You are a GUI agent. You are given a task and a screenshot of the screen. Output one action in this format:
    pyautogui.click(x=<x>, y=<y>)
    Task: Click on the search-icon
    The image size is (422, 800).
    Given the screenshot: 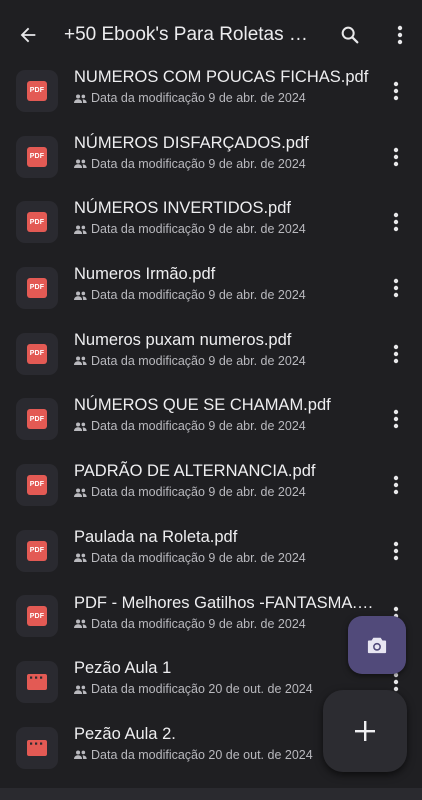 What is the action you would take?
    pyautogui.click(x=350, y=35)
    